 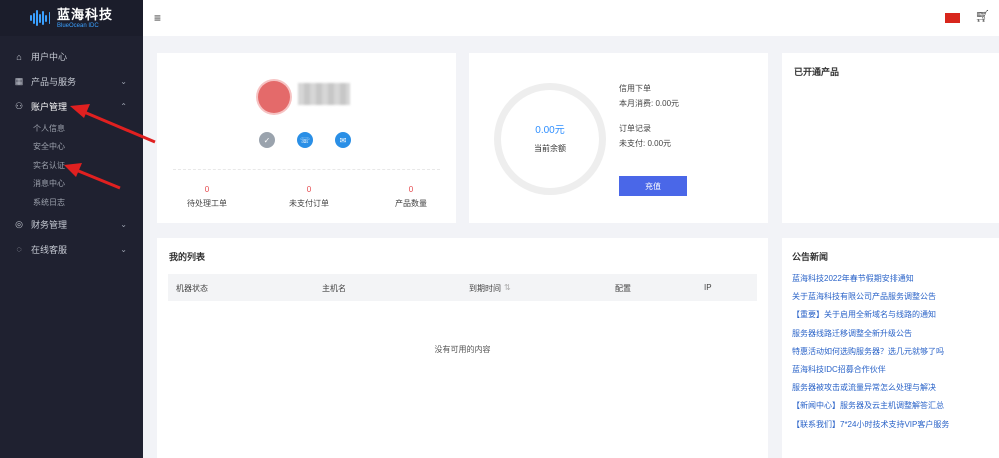 What do you see at coordinates (19, 106) in the screenshot?
I see `user-icon: ⚇` at bounding box center [19, 106].